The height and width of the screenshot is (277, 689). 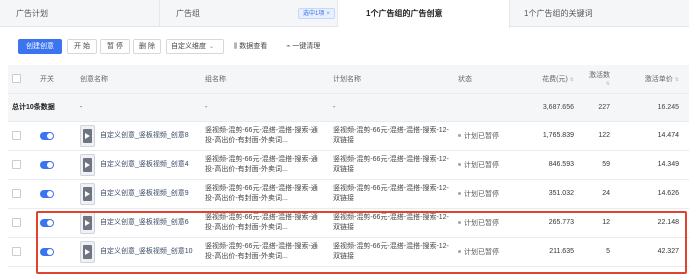 What do you see at coordinates (602, 252) in the screenshot?
I see `activations-cell: 5` at bounding box center [602, 252].